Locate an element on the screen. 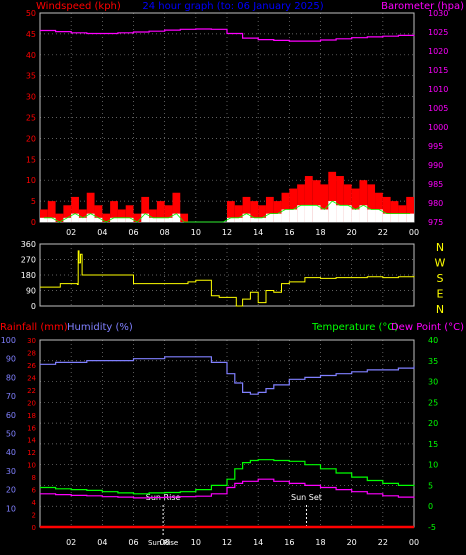 This screenshot has height=555, width=466. windspeed-bar is located at coordinates (184, 217).